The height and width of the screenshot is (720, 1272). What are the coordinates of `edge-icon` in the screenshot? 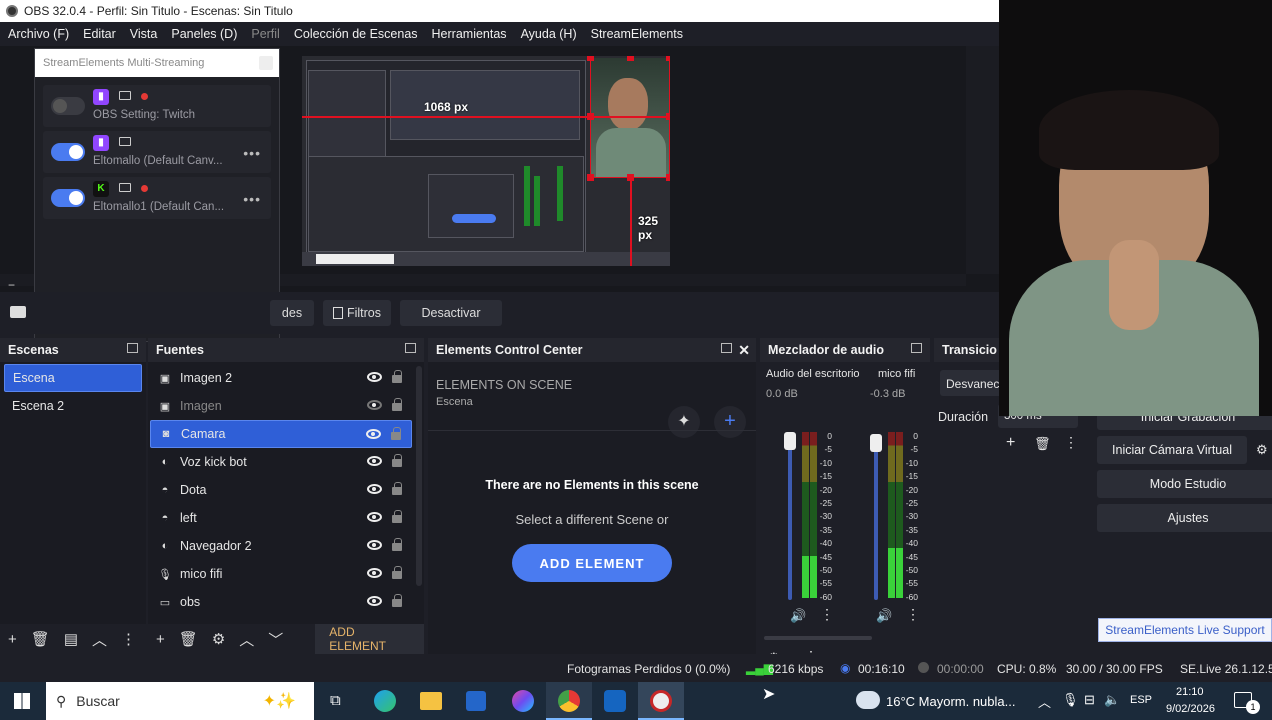 It's located at (385, 701).